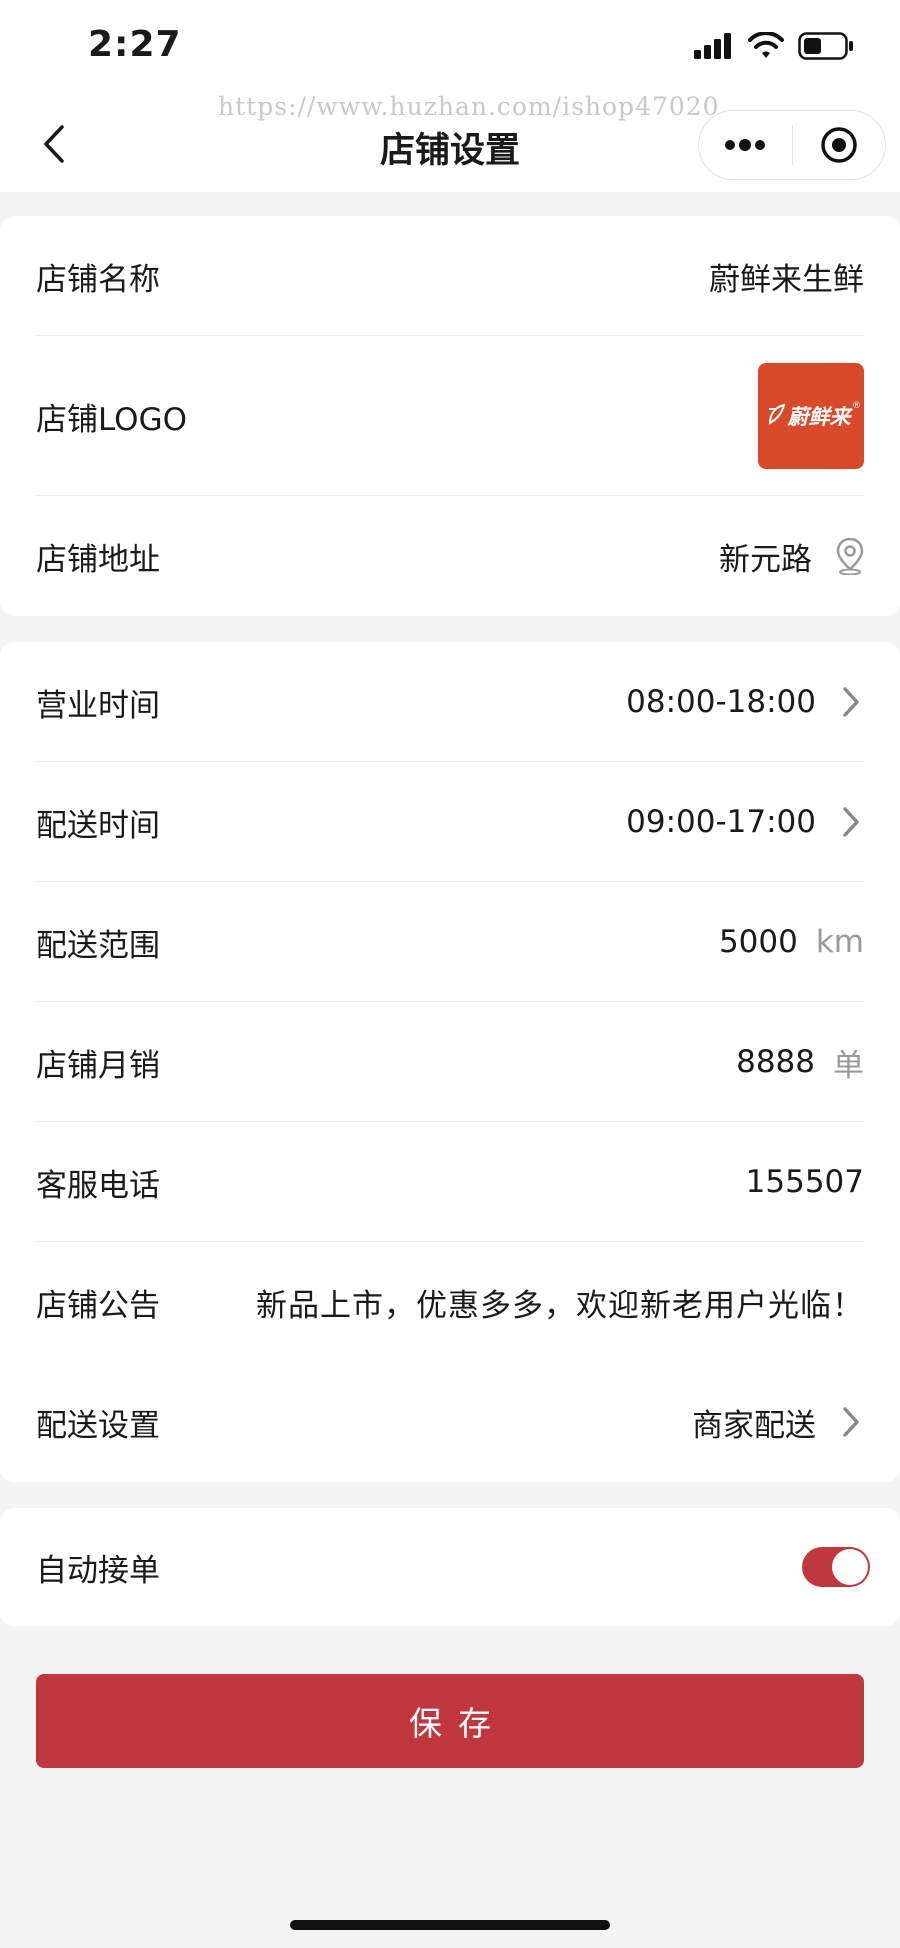 This screenshot has width=900, height=1948. I want to click on close-mini-program-button, so click(839, 145).